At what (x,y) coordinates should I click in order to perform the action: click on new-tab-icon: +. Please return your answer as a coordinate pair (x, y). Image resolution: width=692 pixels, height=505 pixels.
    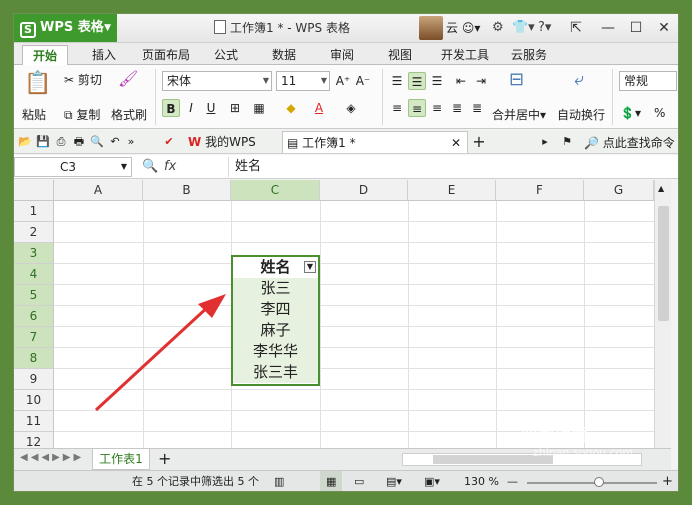
    Looking at the image, I should click on (479, 142).